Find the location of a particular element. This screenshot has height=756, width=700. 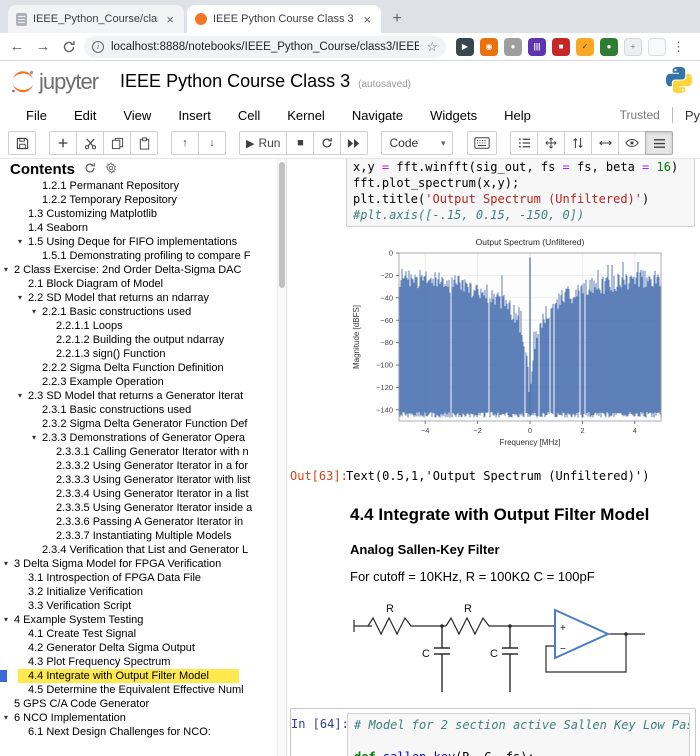

site-info-icon: i is located at coordinates (98, 46).